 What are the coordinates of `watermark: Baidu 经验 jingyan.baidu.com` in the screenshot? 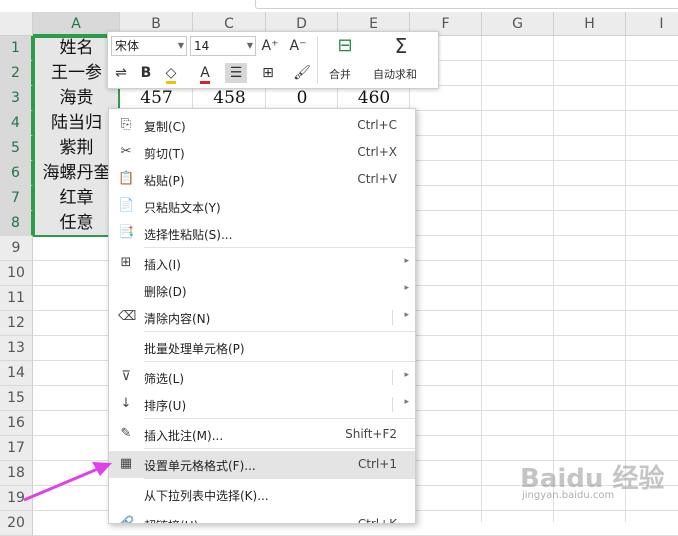 It's located at (592, 479).